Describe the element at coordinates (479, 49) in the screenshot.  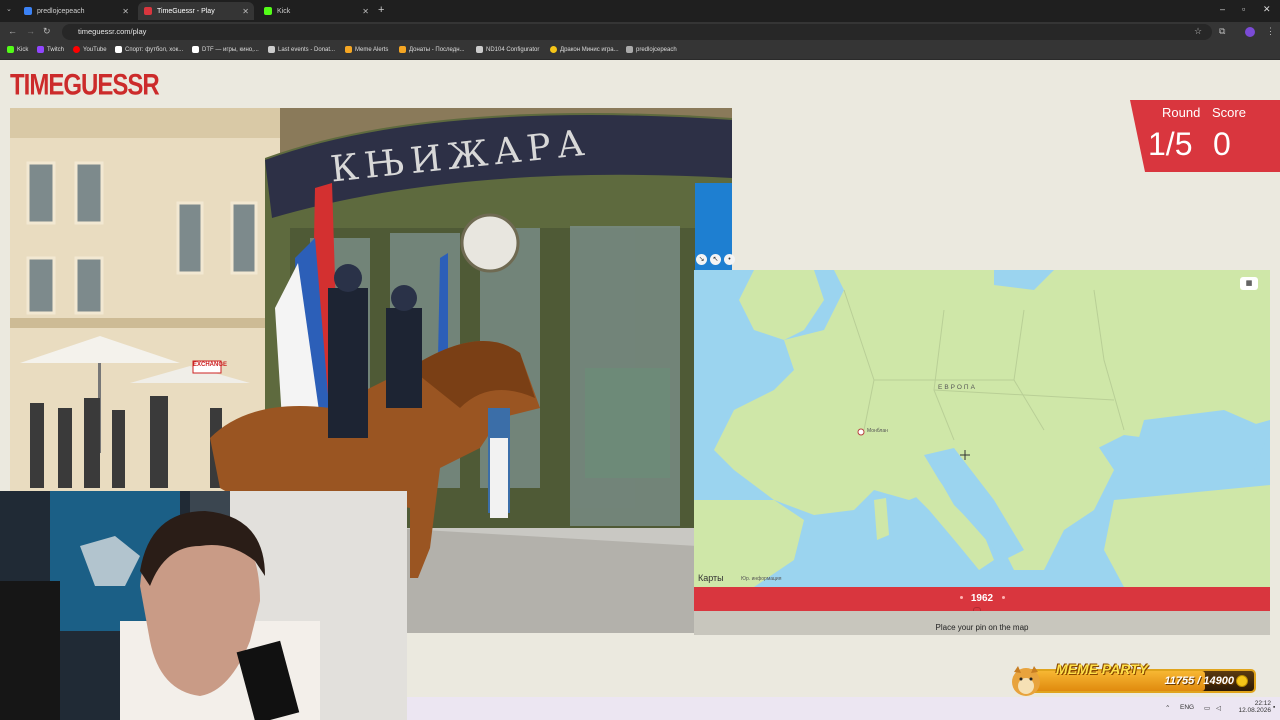
I see `nd104-icon` at that location.